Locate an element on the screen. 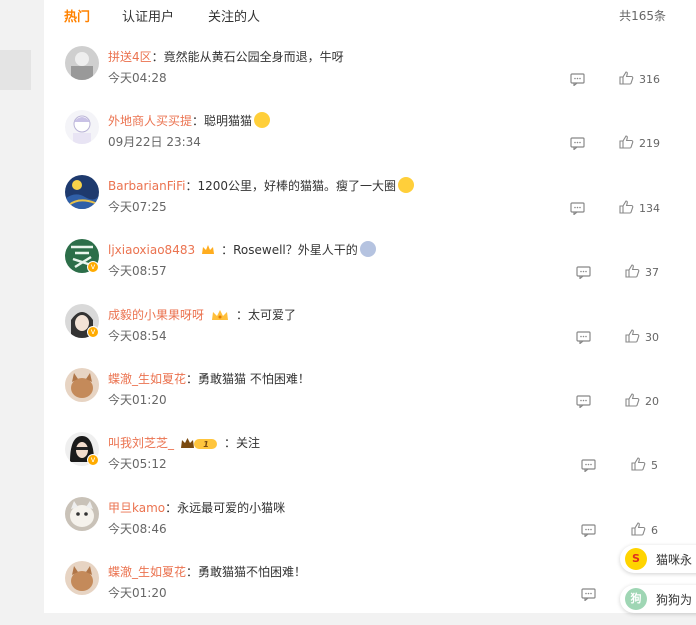 Image resolution: width=696 pixels, height=625 pixels. suggestion-label: 猫咪永 is located at coordinates (674, 560).